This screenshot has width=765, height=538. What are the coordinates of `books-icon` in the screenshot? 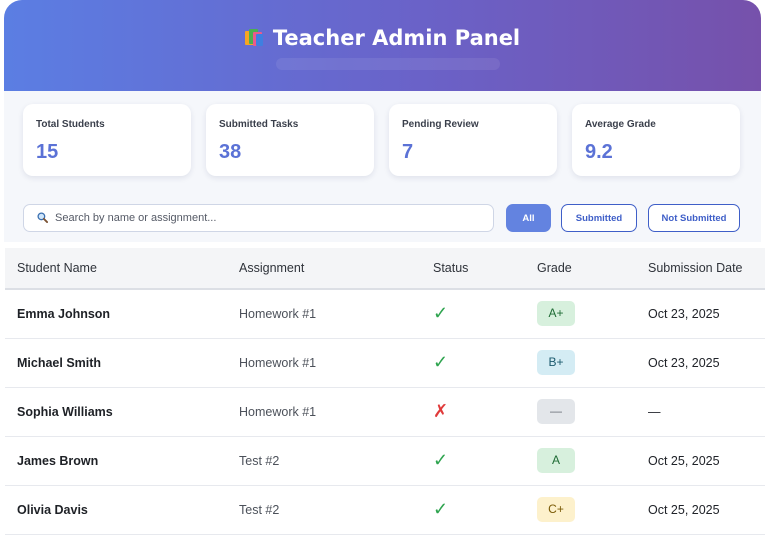 It's located at (253, 37).